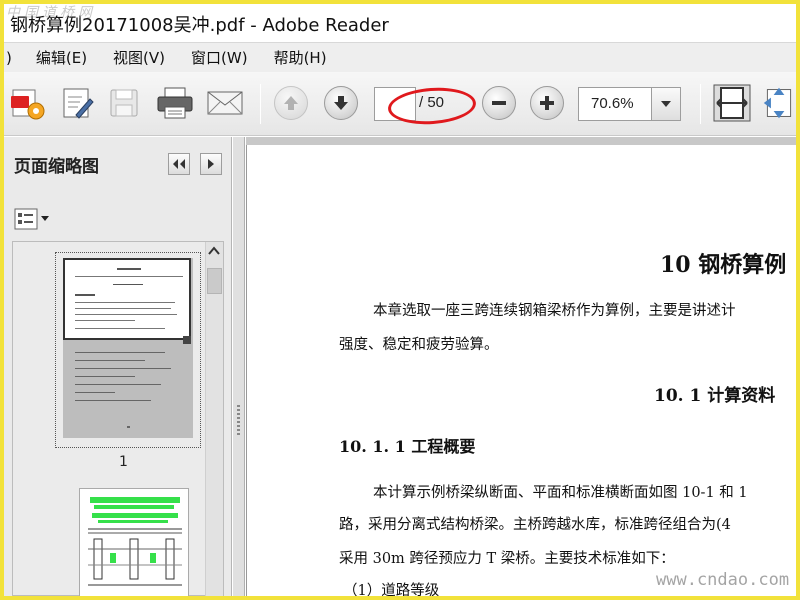  I want to click on paragraph-line: 路，采用分离式结构桥梁。主桥跨越水库，标准跨径组合为(4, so click(535, 525).